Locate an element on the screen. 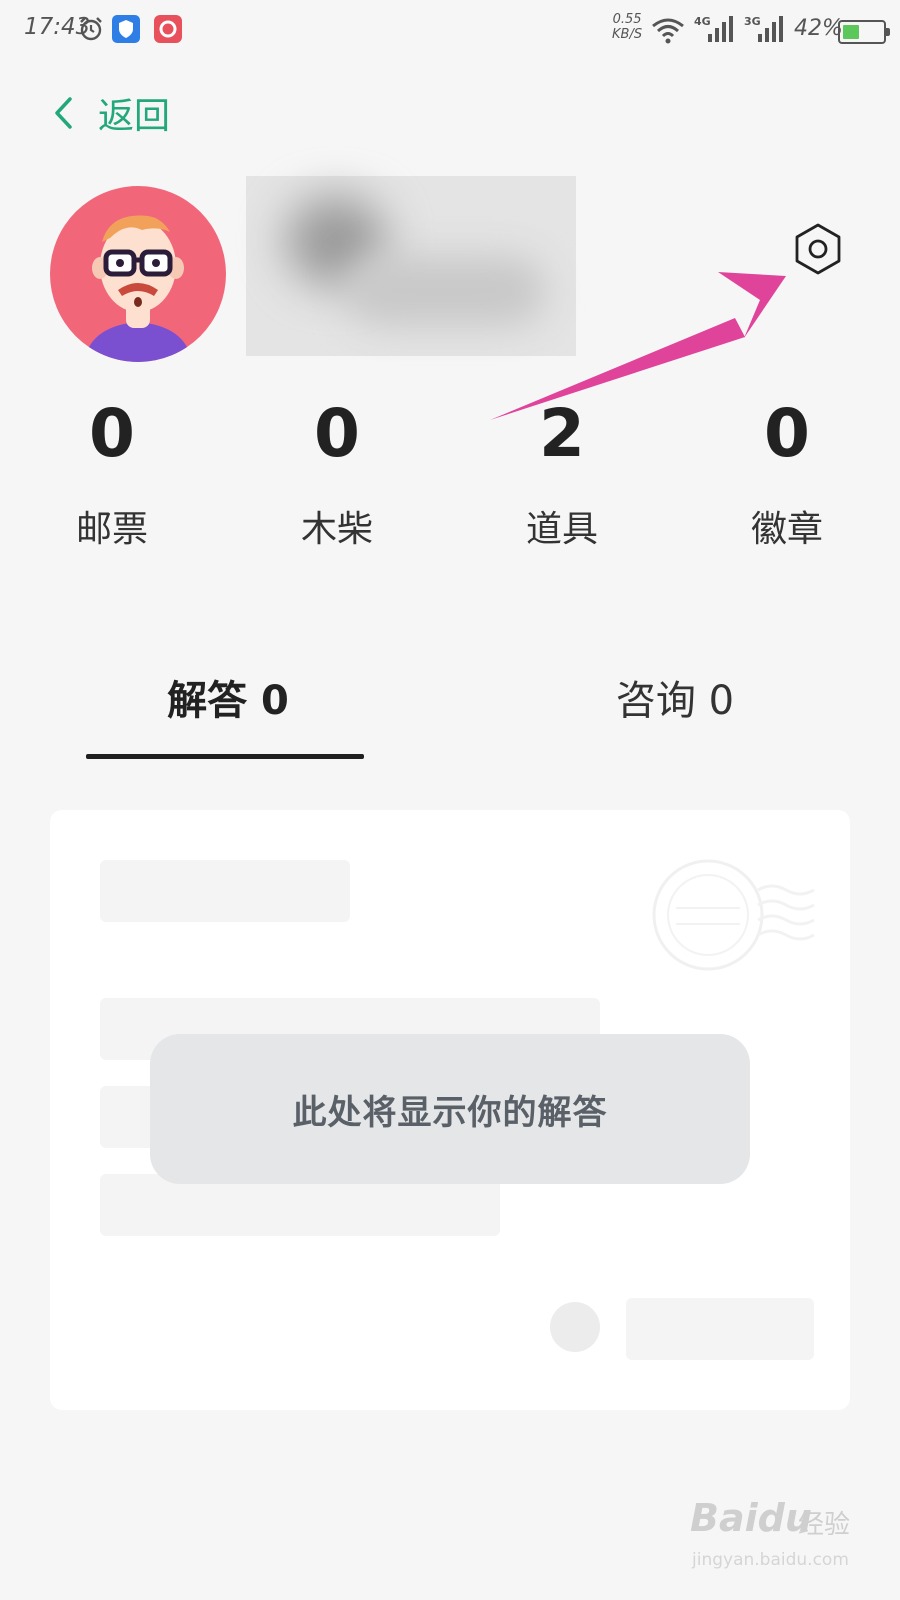 This screenshot has height=1600, width=900. toast-text: 此处将显示你的解答 is located at coordinates (450, 1112).